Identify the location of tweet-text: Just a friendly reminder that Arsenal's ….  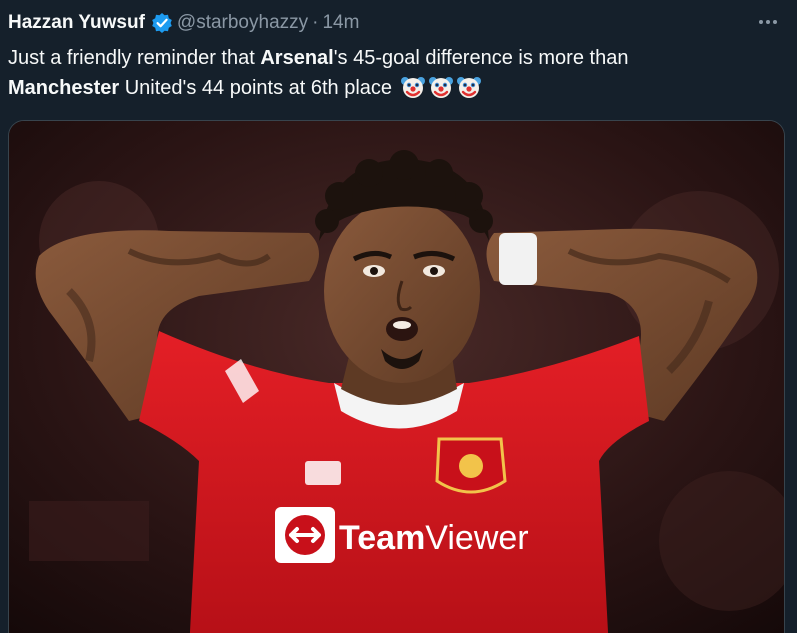
(388, 73).